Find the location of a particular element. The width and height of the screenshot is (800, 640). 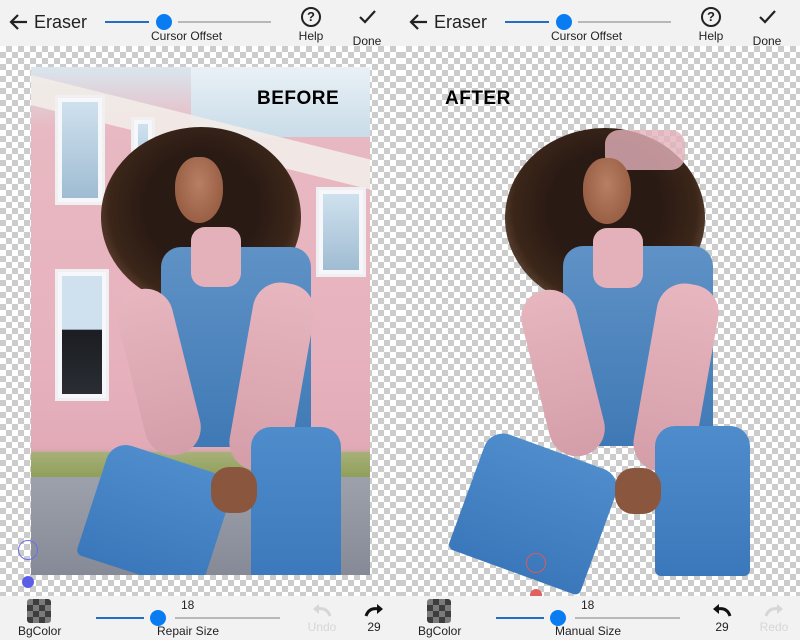

undo-count: 29 is located at coordinates (722, 627).